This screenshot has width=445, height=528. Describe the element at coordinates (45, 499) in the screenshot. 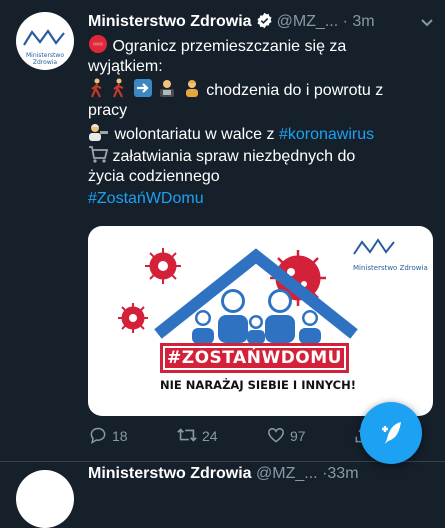

I see `next-tweet-avatar` at that location.